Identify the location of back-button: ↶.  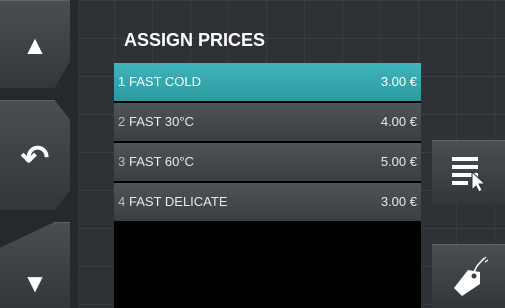
(35, 155).